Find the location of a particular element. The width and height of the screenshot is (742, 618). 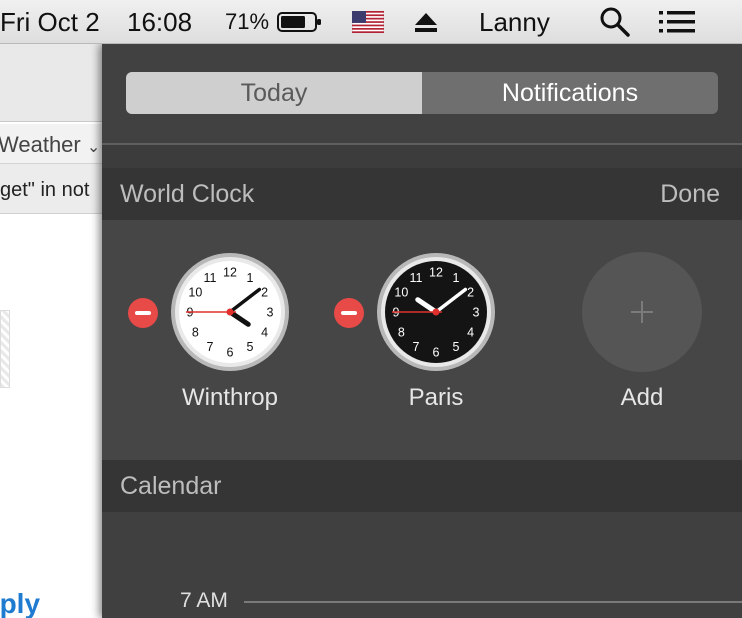

clock-city-label: Paris is located at coordinates (436, 397).